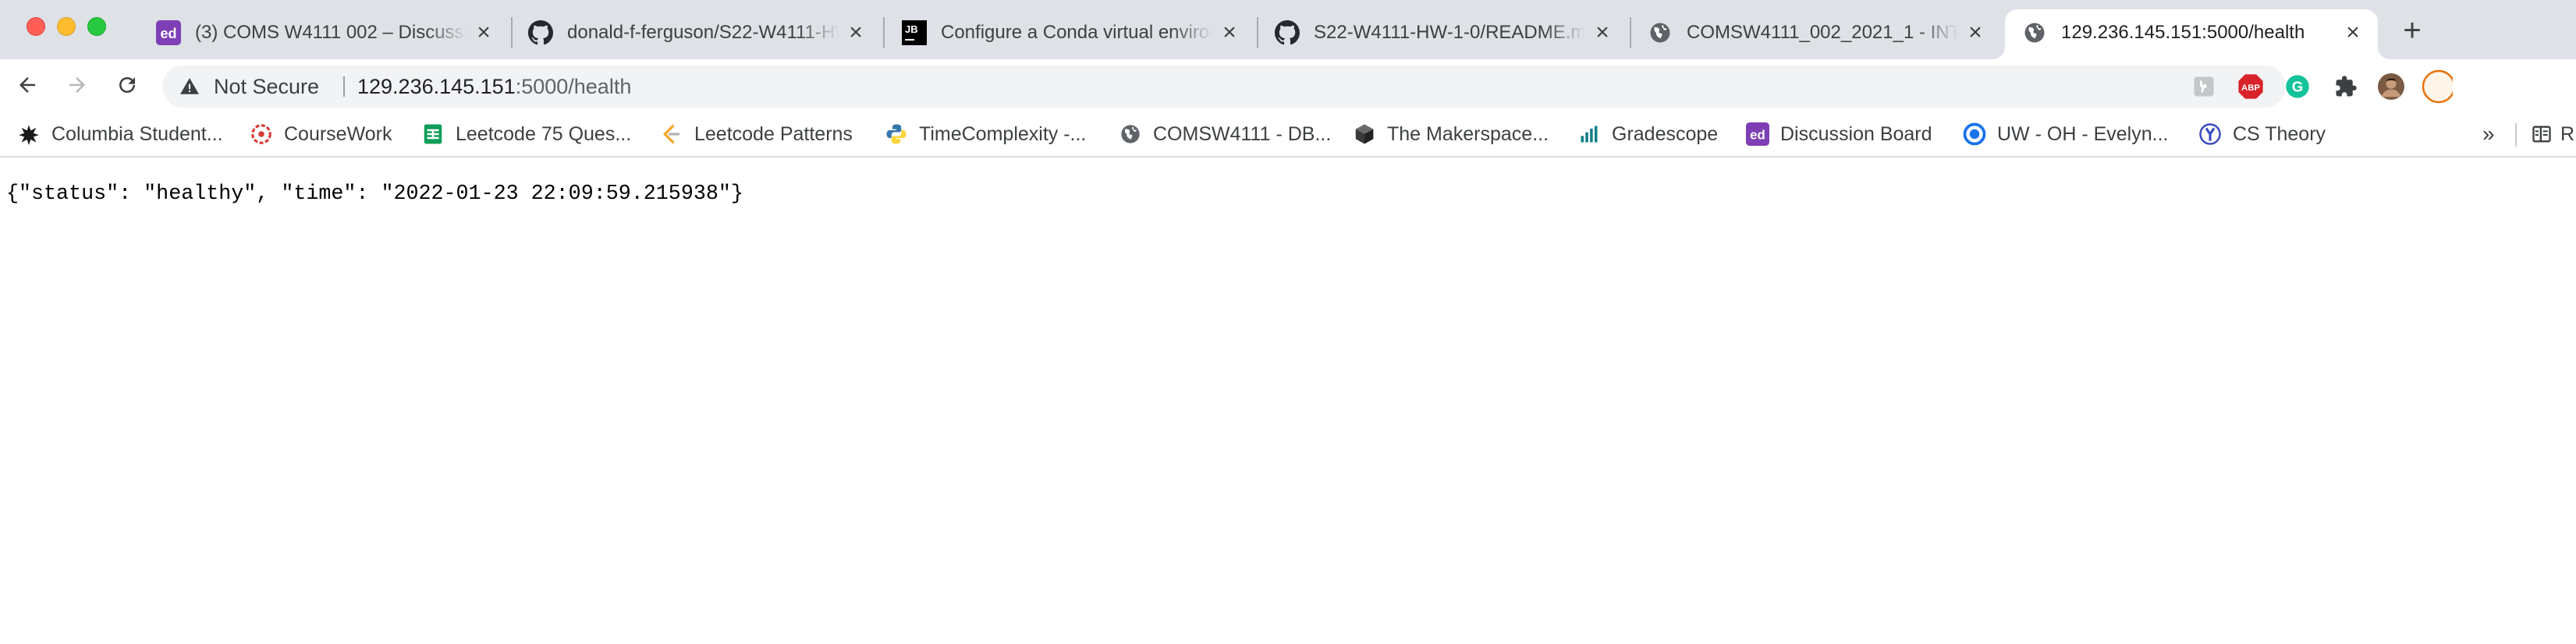 The height and width of the screenshot is (644, 2576). I want to click on sheets-icon, so click(433, 134).